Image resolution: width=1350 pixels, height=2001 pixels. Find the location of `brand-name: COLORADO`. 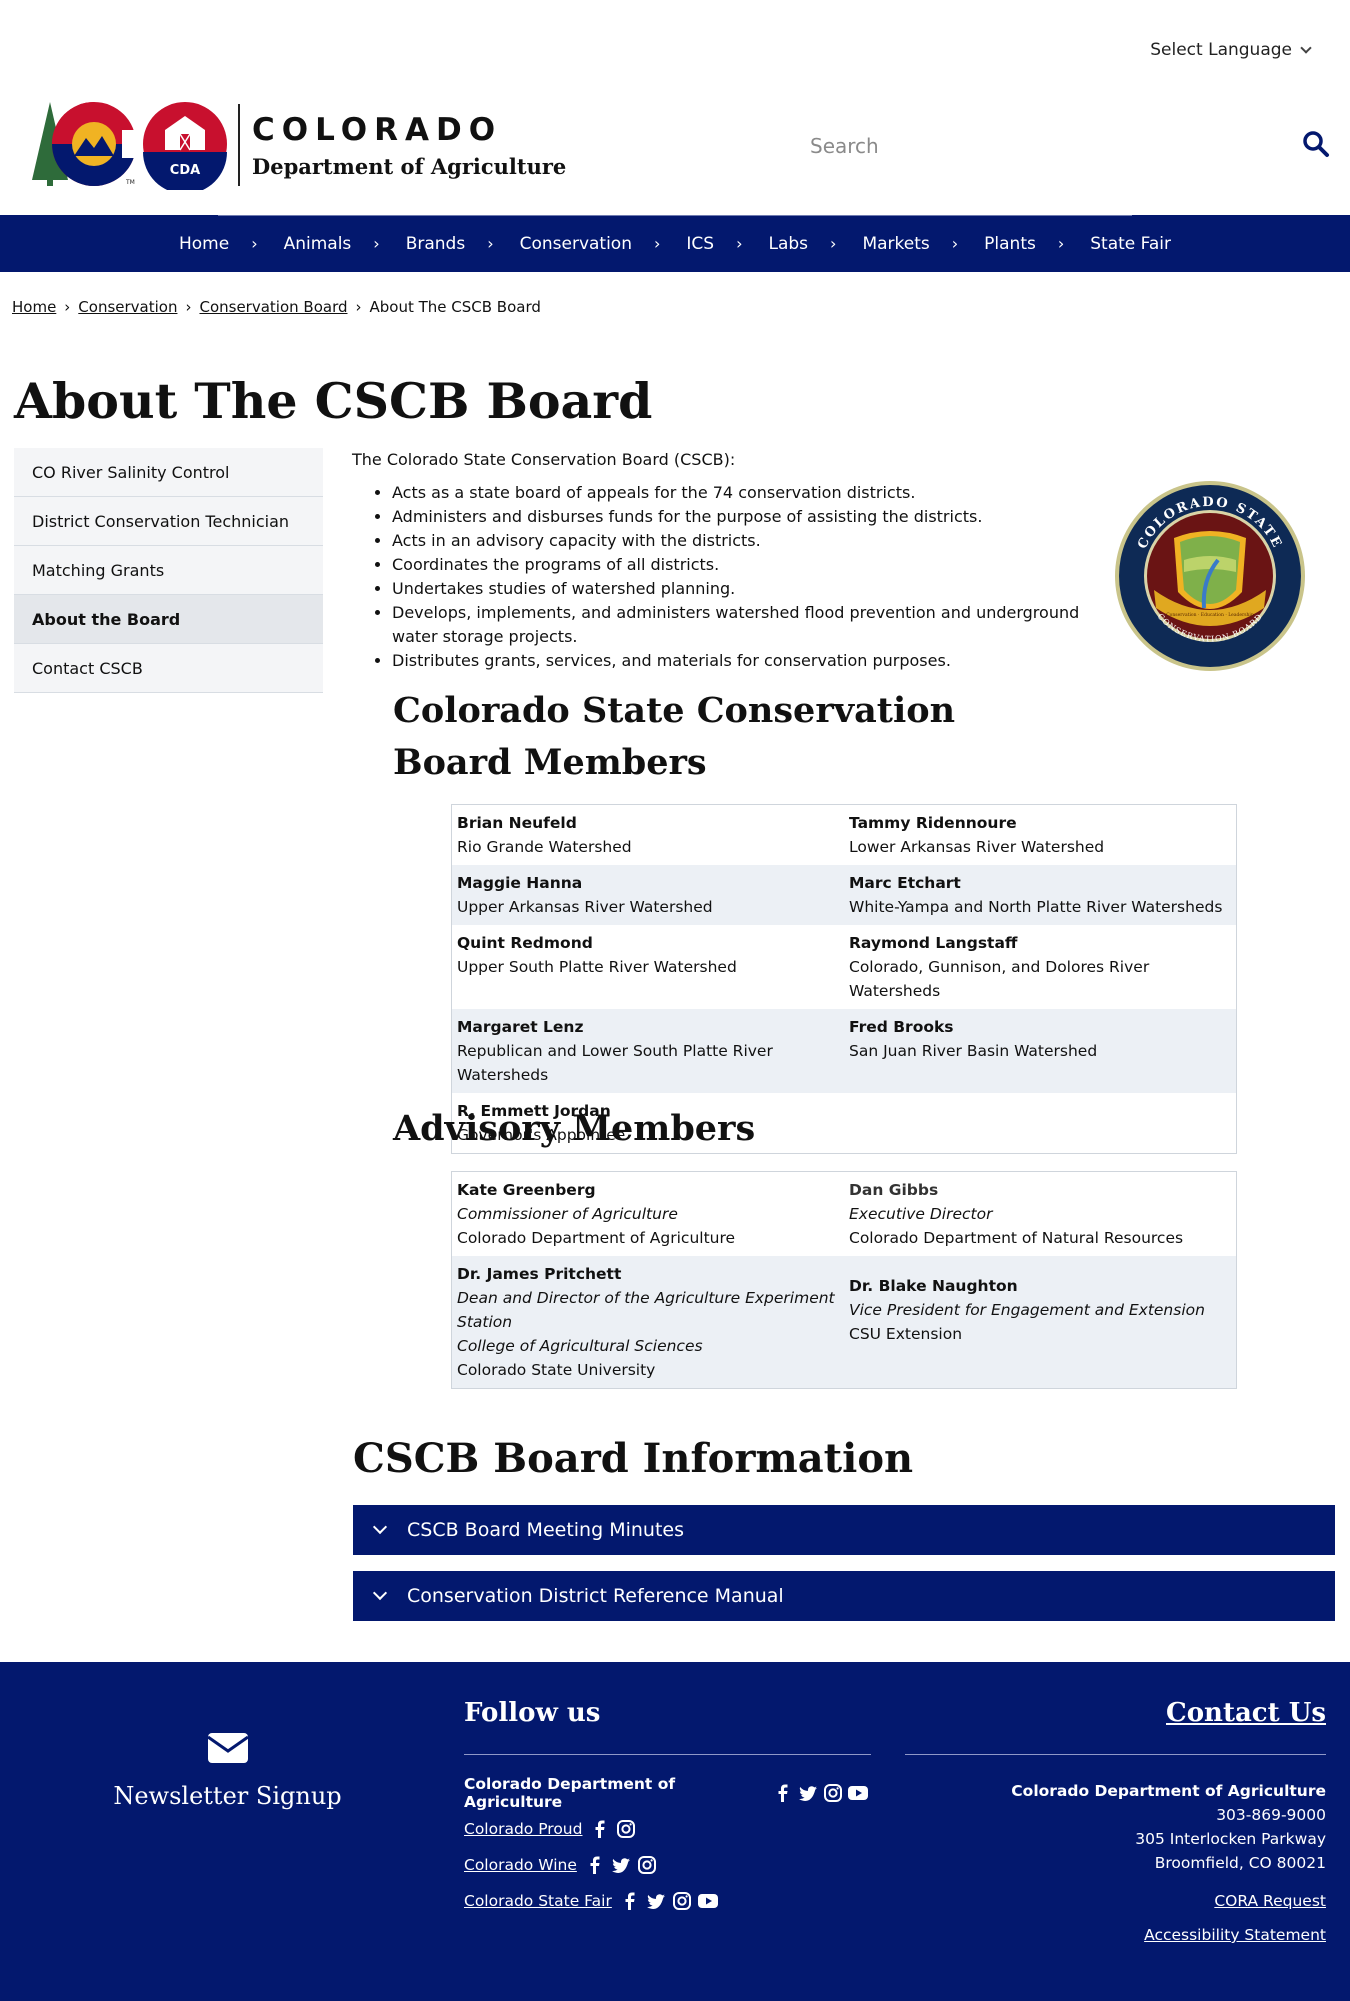

brand-name: COLORADO is located at coordinates (377, 129).